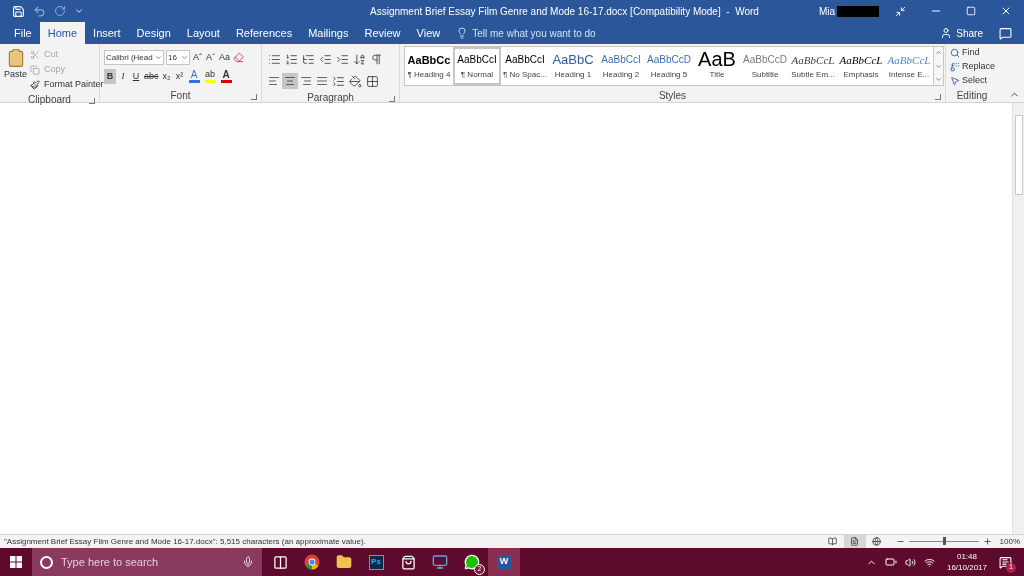  What do you see at coordinates (274, 59) in the screenshot?
I see `bullets-icon` at bounding box center [274, 59].